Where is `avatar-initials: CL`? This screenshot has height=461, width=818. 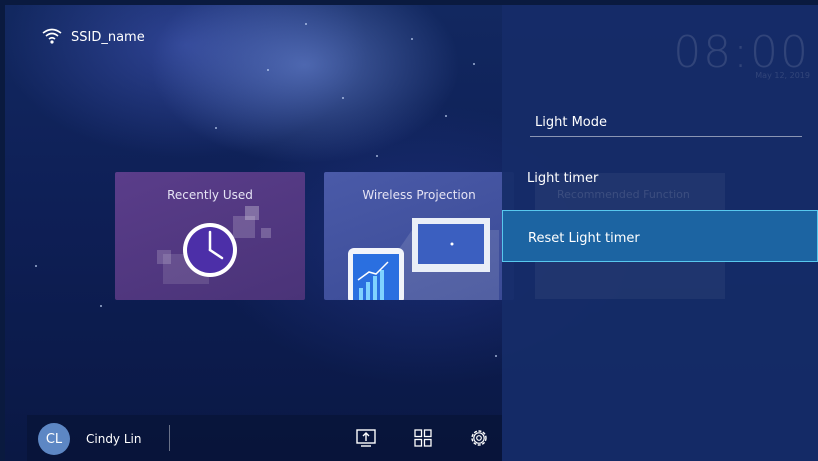 avatar-initials: CL is located at coordinates (54, 439).